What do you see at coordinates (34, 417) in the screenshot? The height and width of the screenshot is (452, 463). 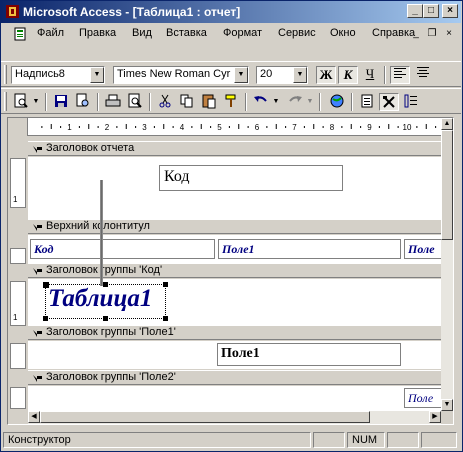 I see `scroll-left-icon: ◀` at bounding box center [34, 417].